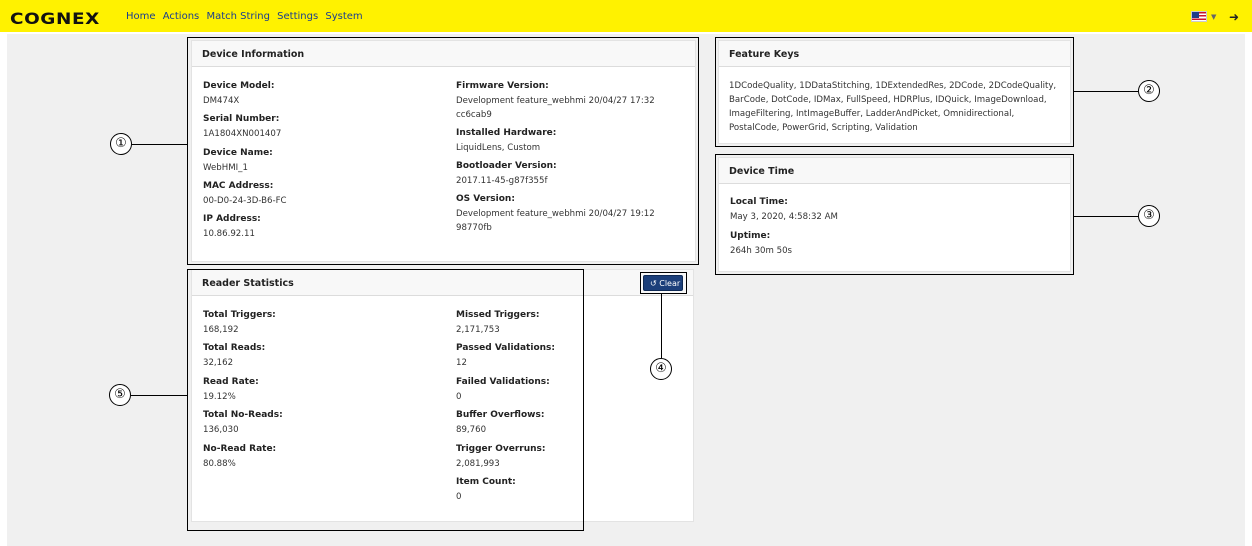  Describe the element at coordinates (160, 144) in the screenshot. I see `callout-1-line` at that location.